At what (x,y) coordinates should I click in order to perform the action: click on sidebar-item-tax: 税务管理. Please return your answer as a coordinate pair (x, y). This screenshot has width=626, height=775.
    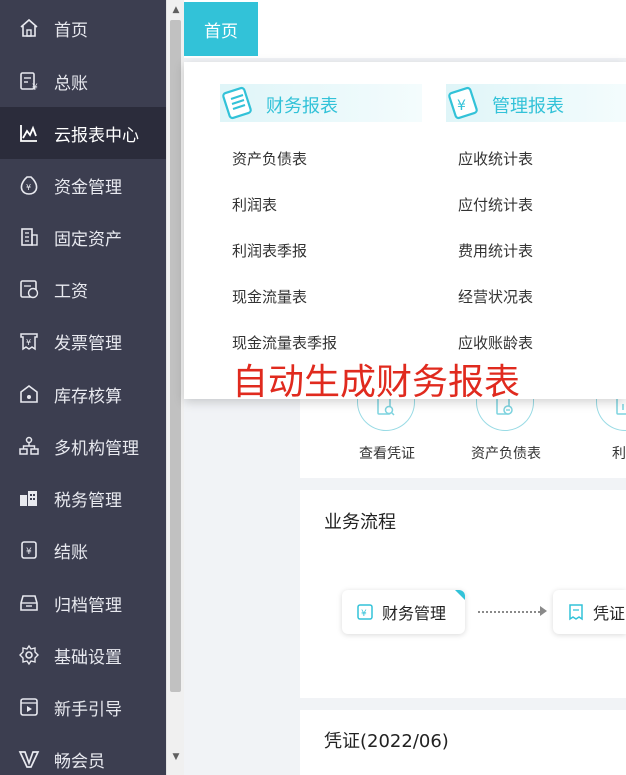
    Looking at the image, I should click on (83, 498).